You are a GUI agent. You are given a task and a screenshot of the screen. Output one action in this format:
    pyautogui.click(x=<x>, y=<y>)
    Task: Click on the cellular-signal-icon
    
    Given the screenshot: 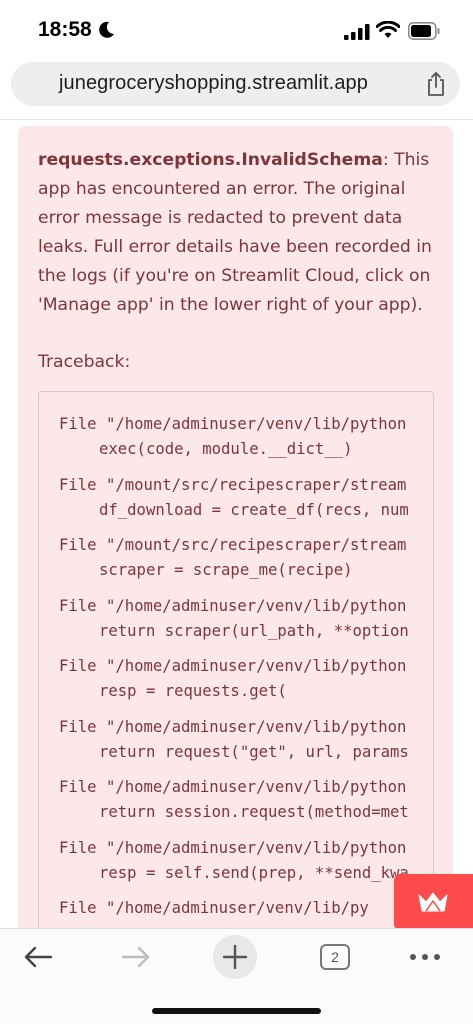 What is the action you would take?
    pyautogui.click(x=357, y=32)
    